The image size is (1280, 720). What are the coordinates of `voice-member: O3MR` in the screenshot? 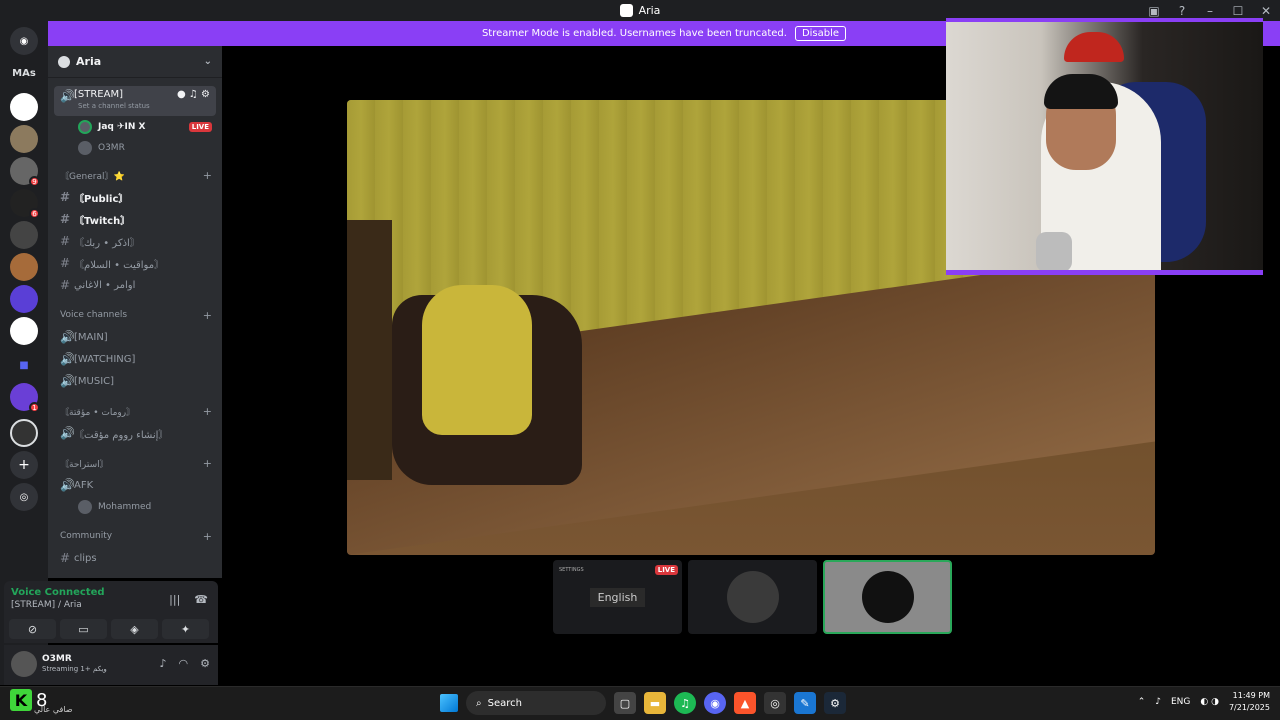 It's located at (135, 147).